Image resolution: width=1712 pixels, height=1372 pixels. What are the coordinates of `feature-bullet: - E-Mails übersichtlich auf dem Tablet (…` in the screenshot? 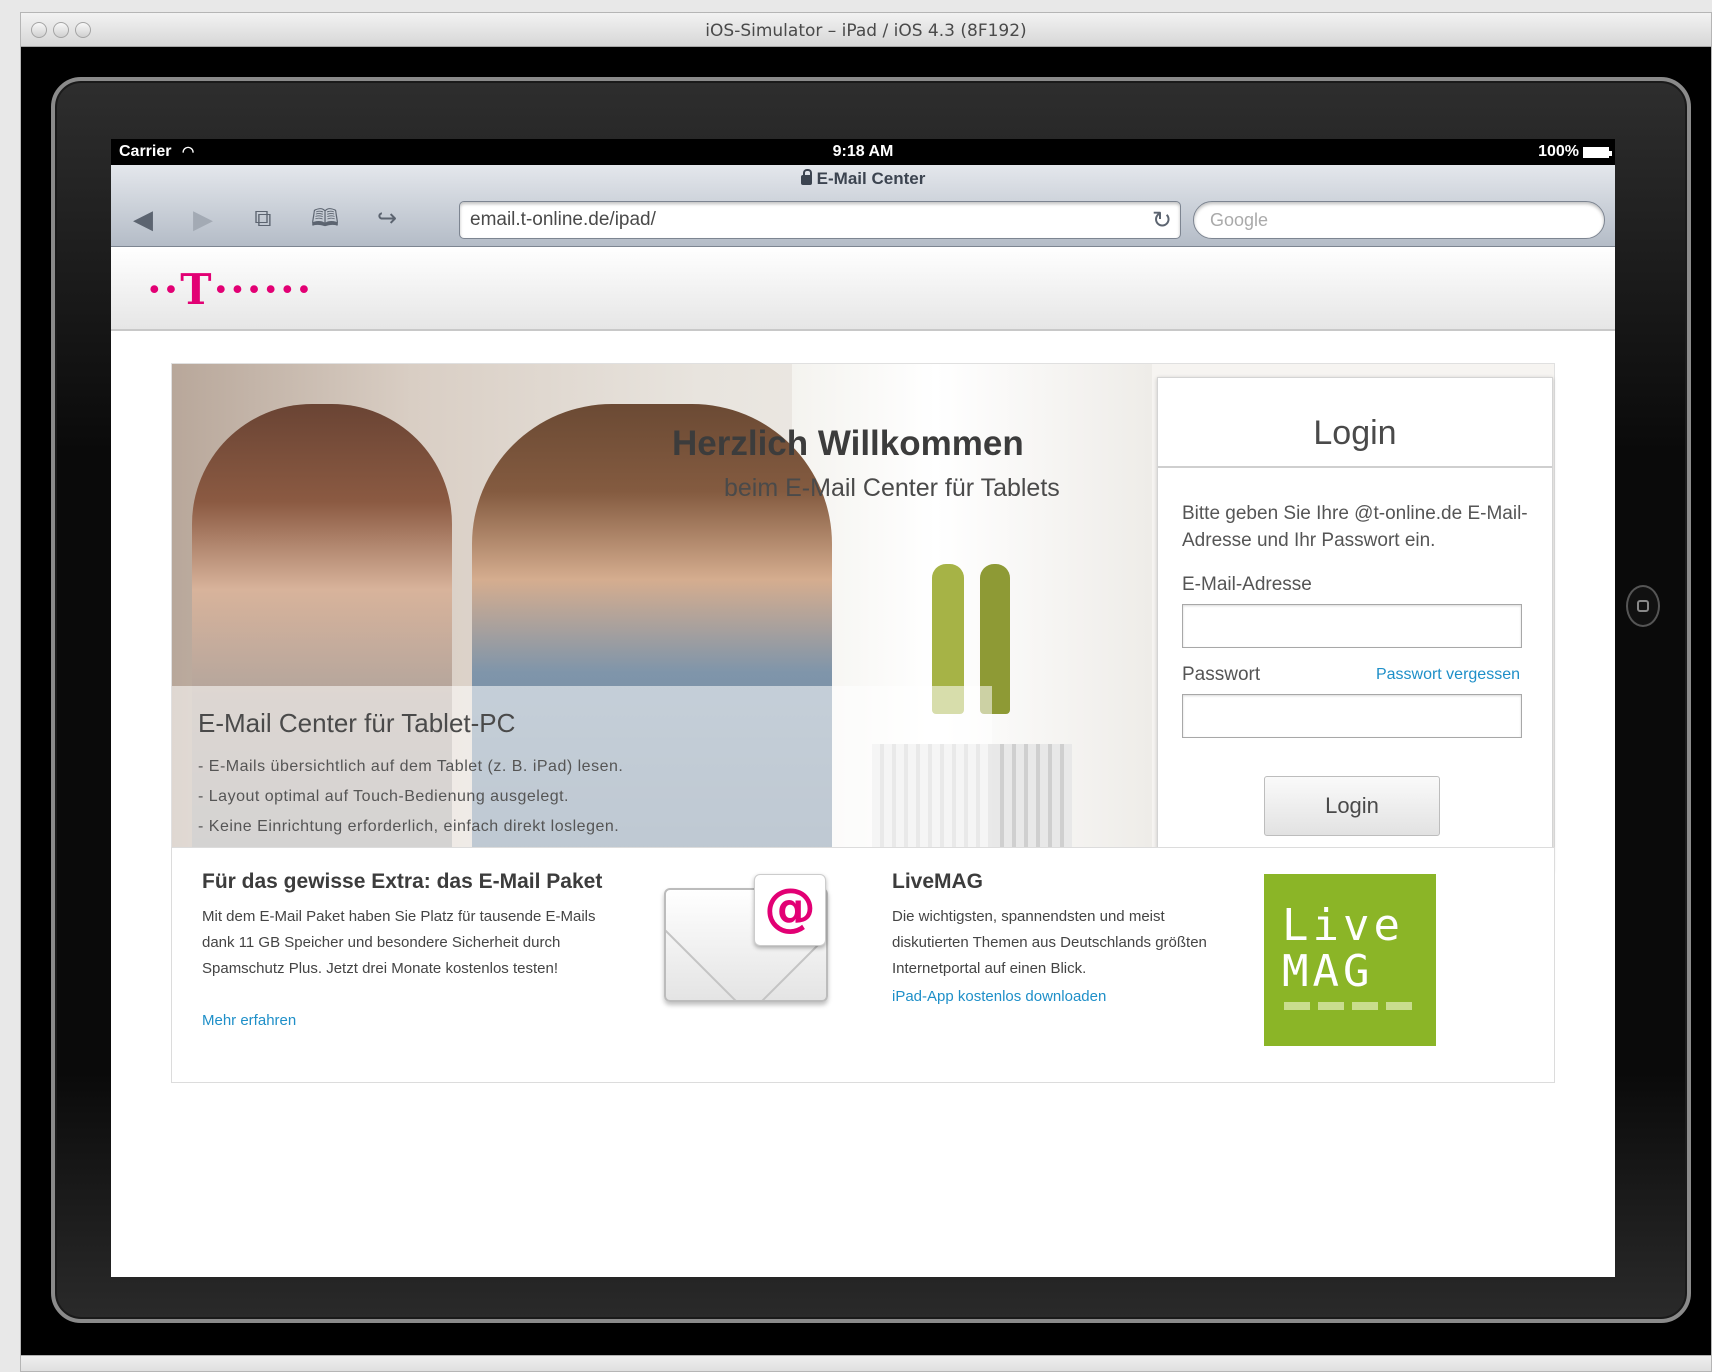 It's located at (411, 766).